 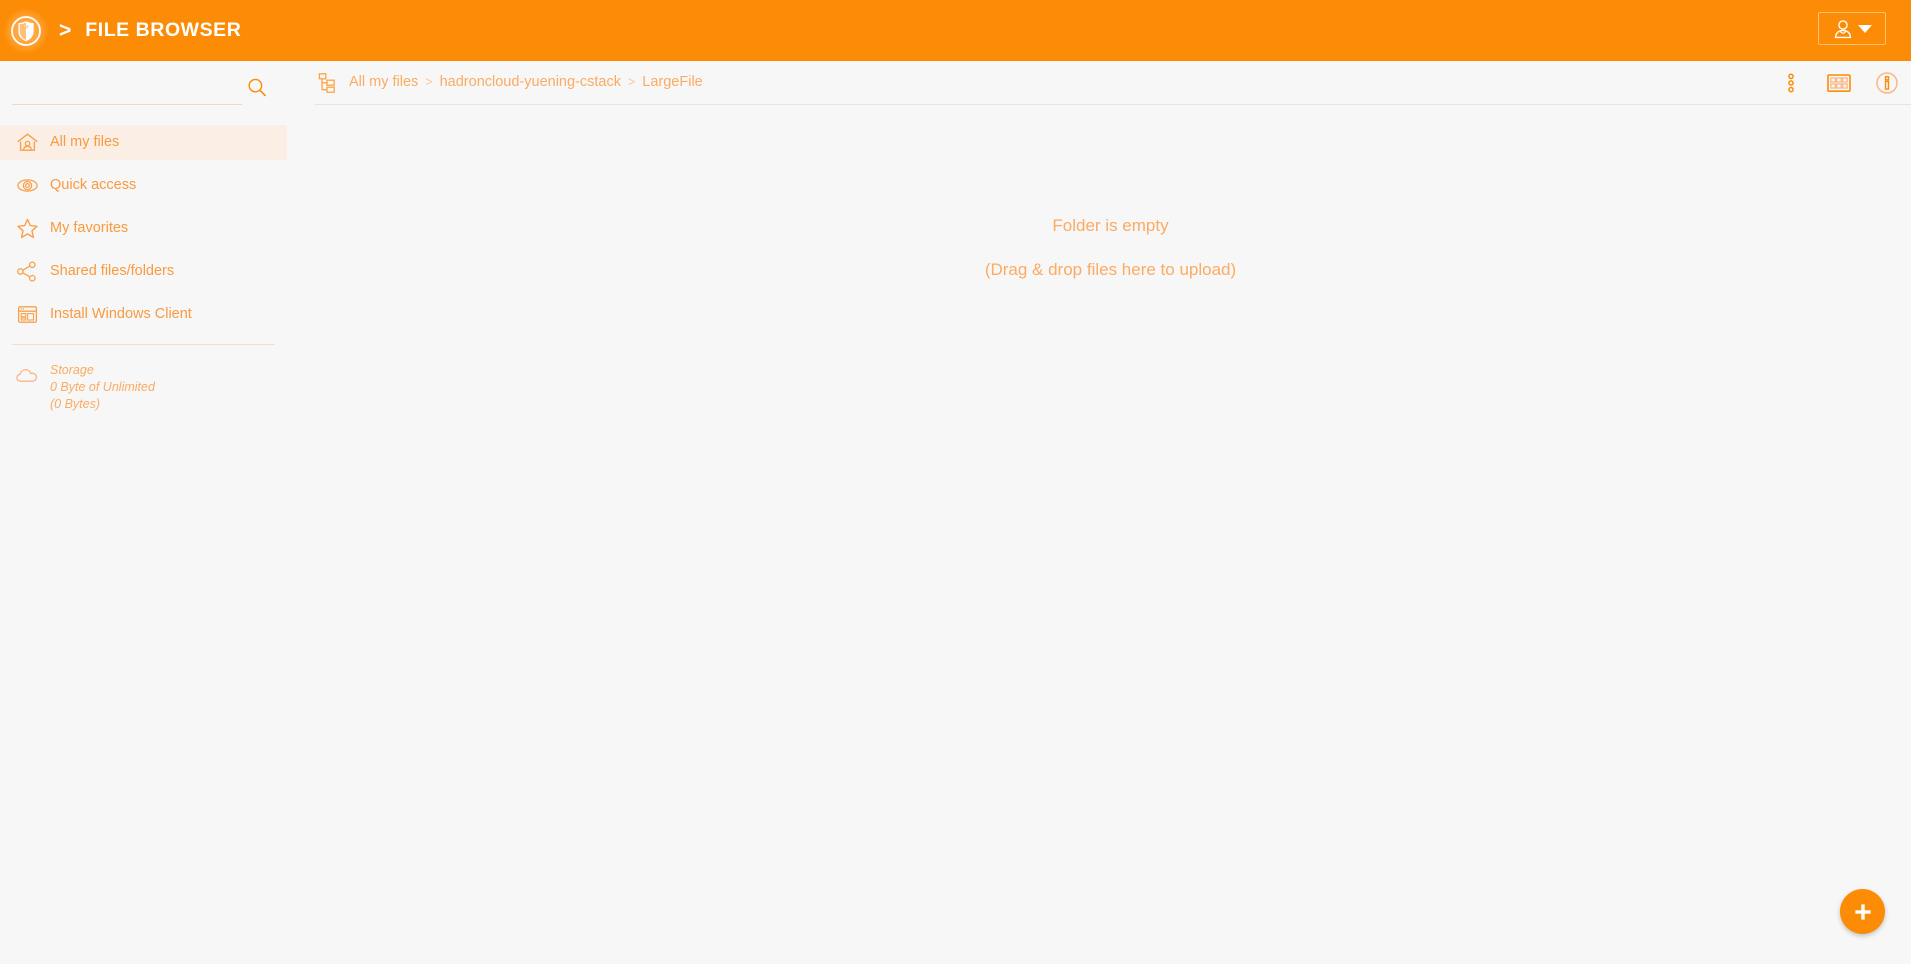 I want to click on more-vertical-icon, so click(x=1791, y=82).